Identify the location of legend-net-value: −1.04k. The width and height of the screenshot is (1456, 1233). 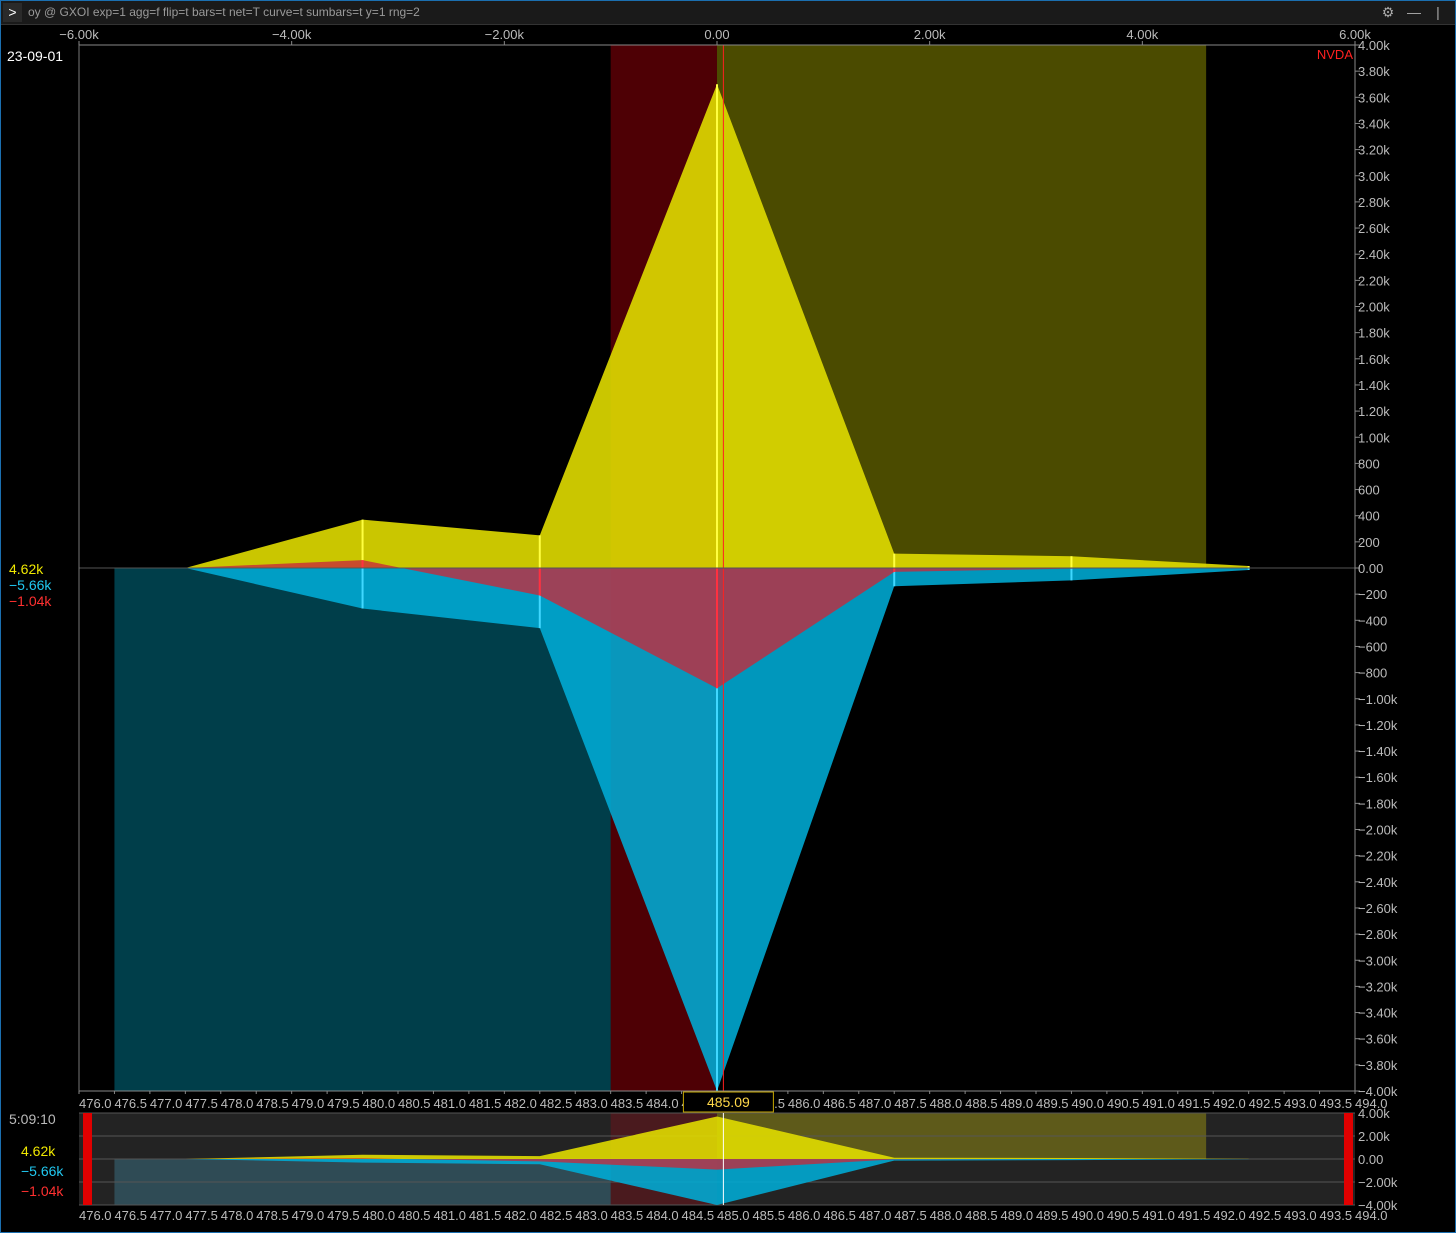
(30, 601).